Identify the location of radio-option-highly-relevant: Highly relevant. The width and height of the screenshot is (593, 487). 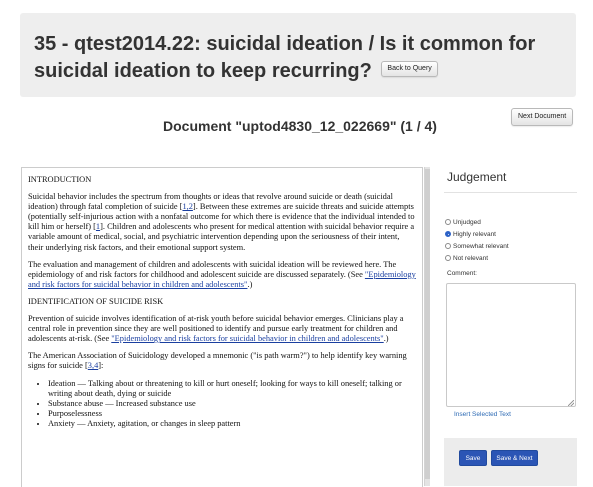
(477, 234).